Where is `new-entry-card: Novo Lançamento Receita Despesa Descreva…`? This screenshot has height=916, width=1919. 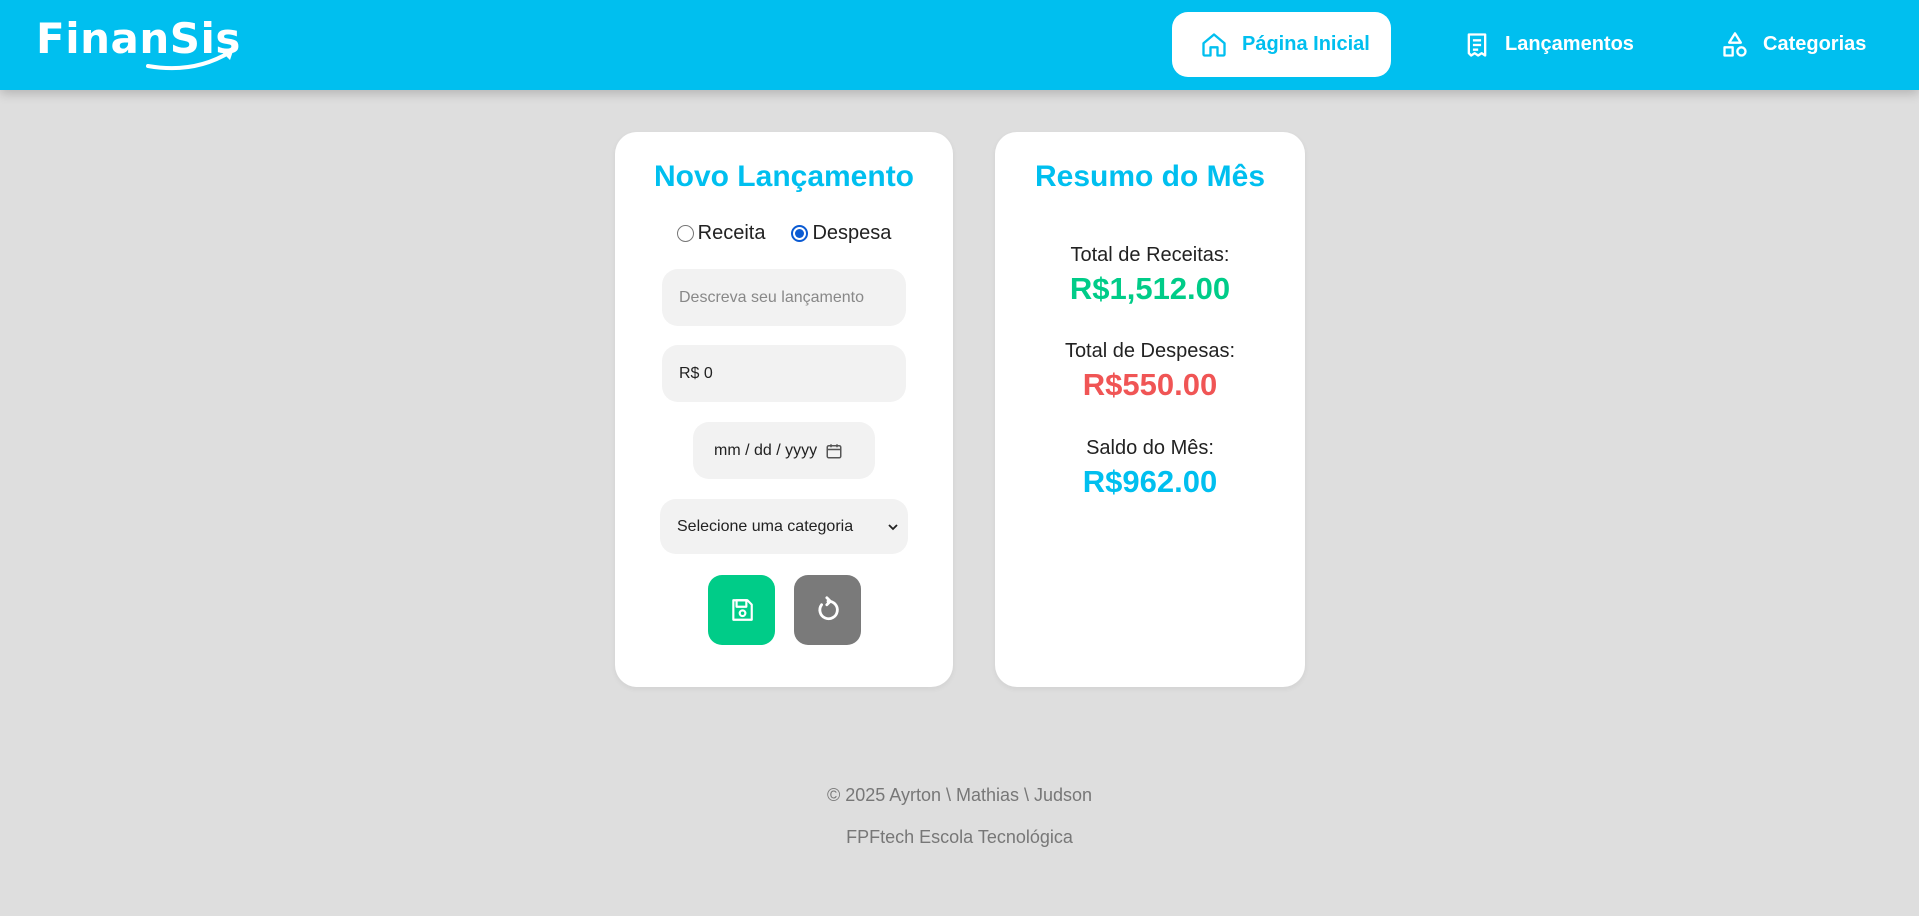 new-entry-card: Novo Lançamento Receita Despesa Descreva… is located at coordinates (784, 409).